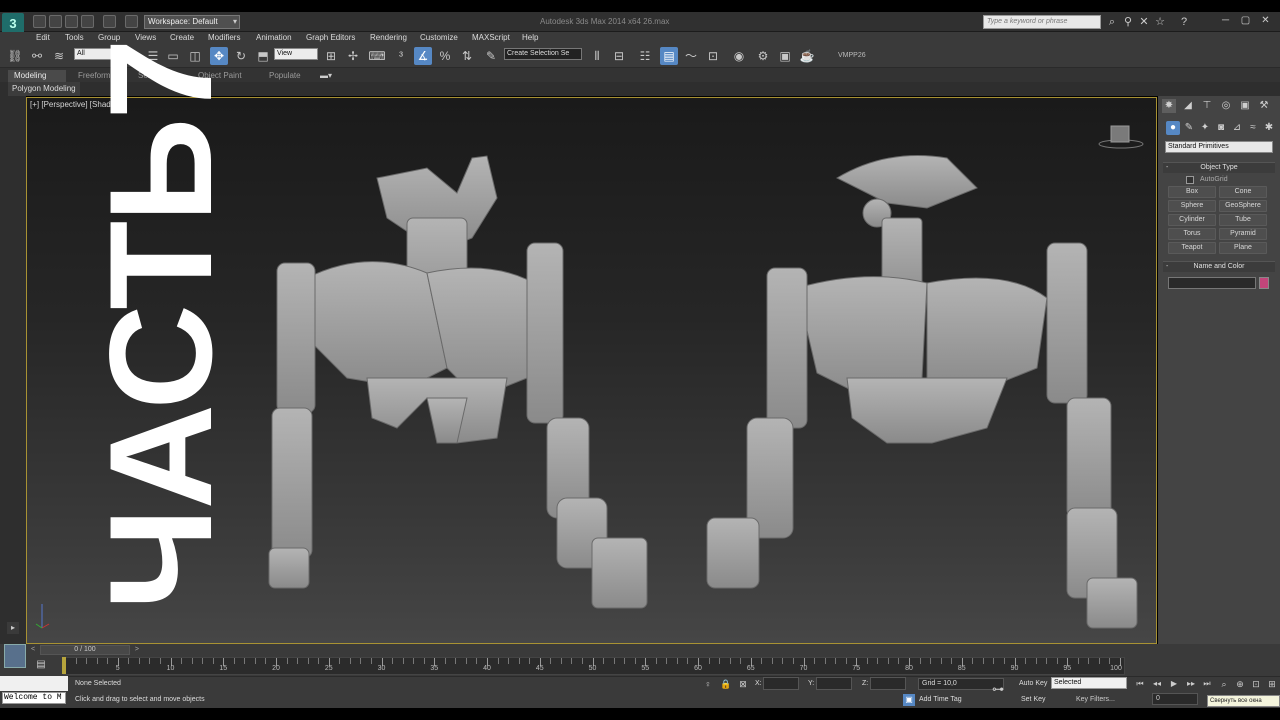 The height and width of the screenshot is (720, 1280). I want to click on set-key-button: Set Key, so click(1033, 700).